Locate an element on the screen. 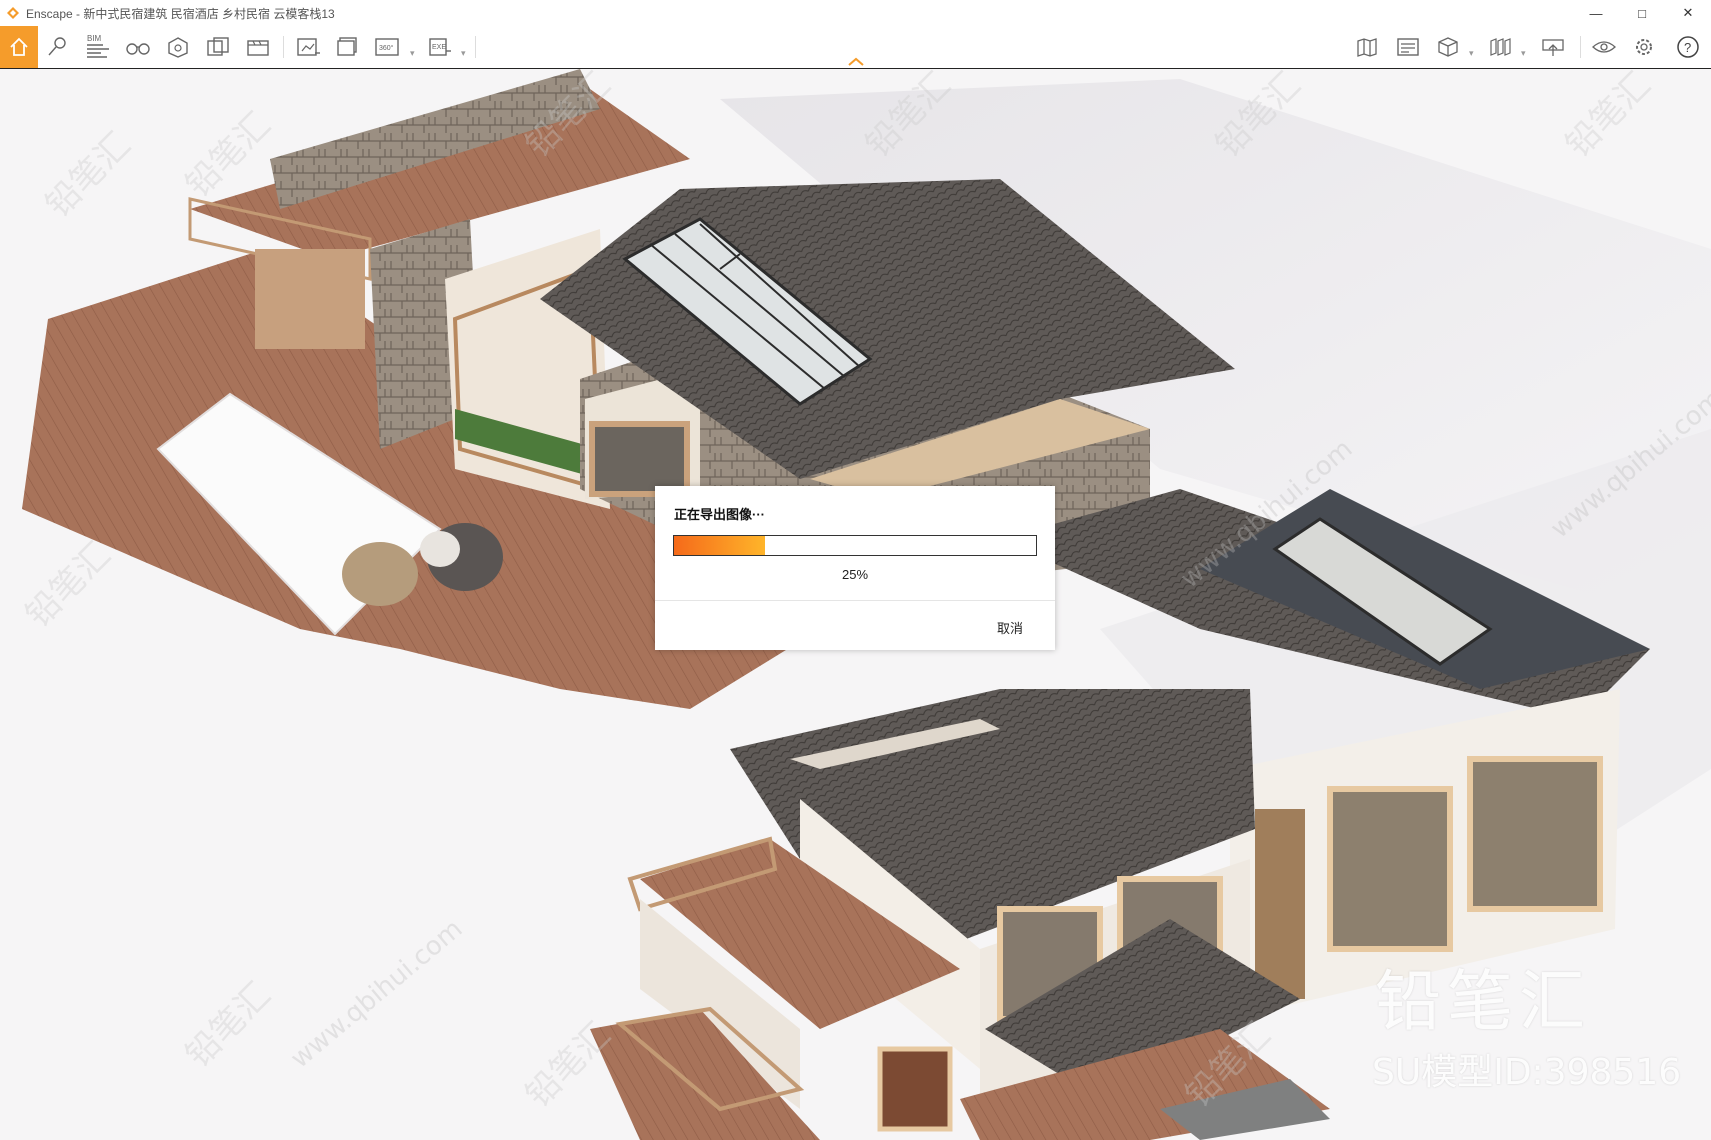 This screenshot has width=1711, height=1140. settings-button is located at coordinates (1644, 47).